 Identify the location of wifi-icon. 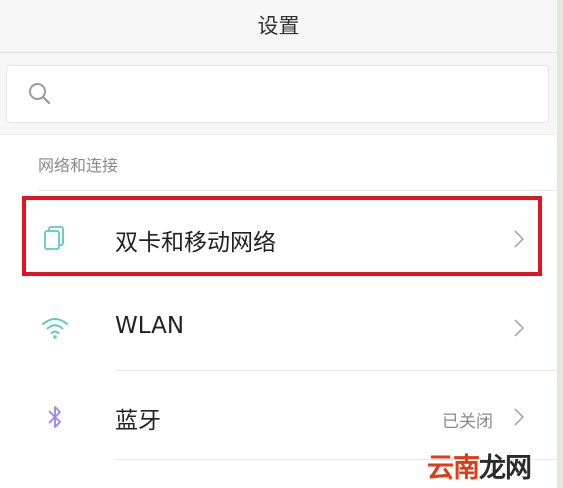
(55, 328).